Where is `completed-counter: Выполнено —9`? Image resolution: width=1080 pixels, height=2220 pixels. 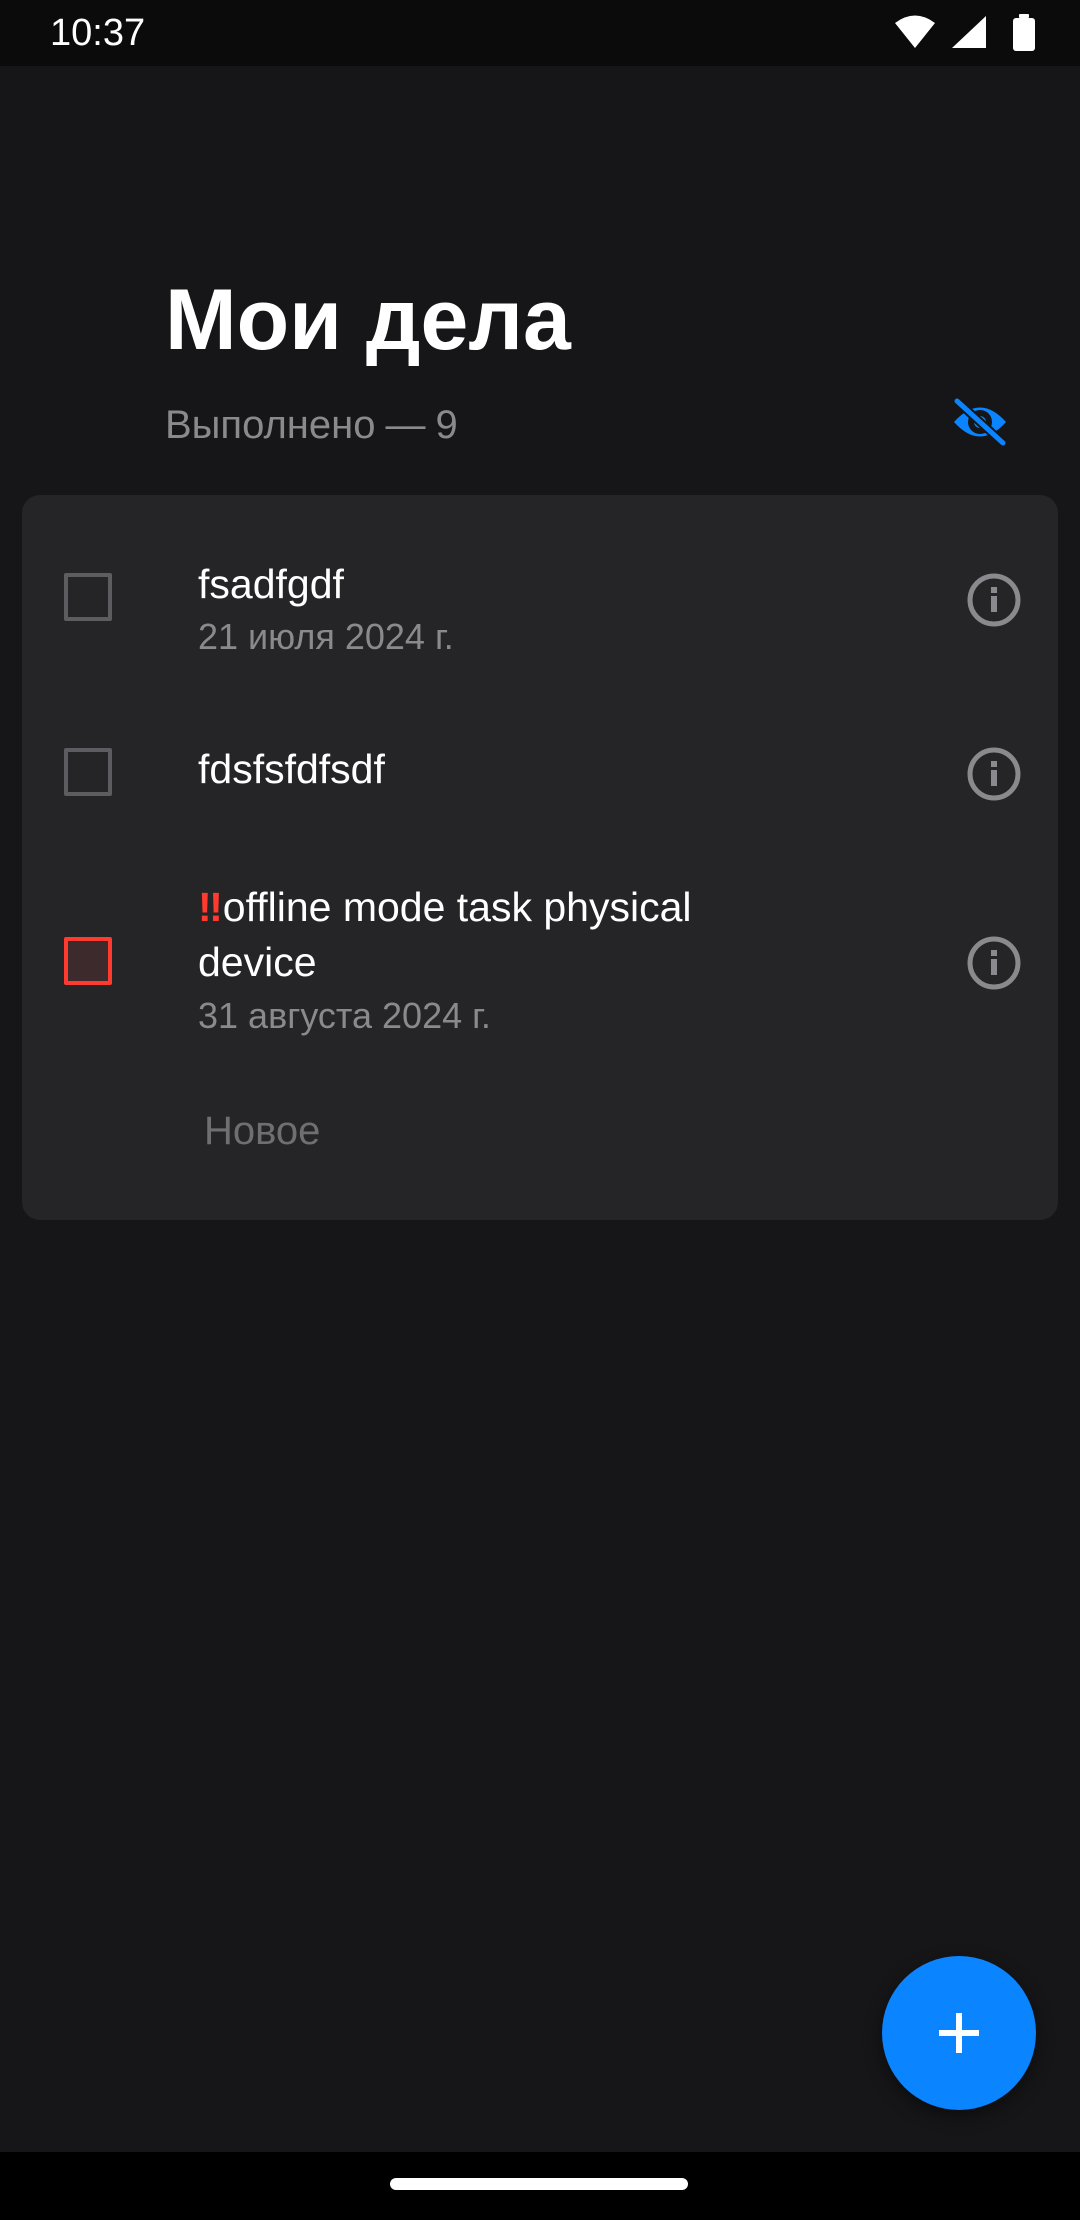
completed-counter: Выполнено —9 is located at coordinates (311, 425).